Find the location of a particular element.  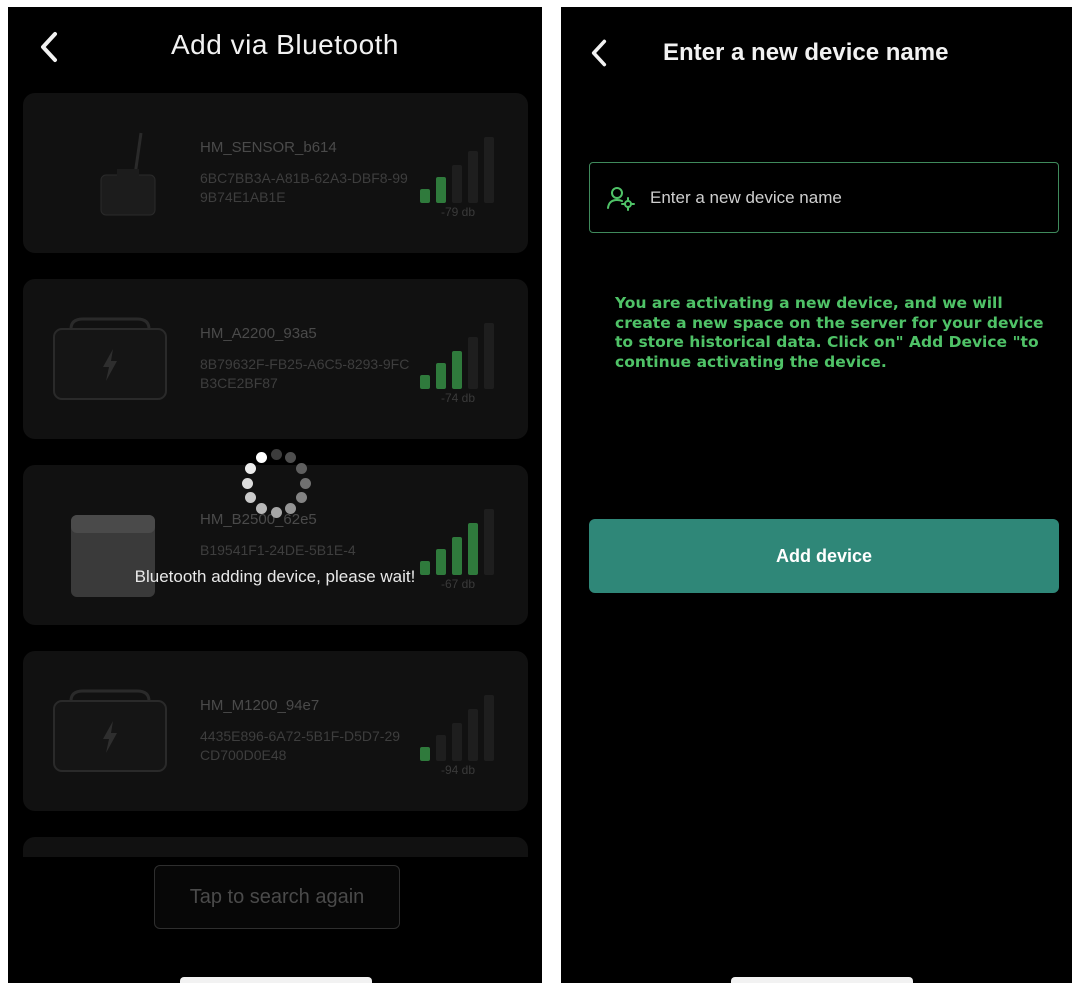

signal-rssi: -79 db is located at coordinates (458, 212).